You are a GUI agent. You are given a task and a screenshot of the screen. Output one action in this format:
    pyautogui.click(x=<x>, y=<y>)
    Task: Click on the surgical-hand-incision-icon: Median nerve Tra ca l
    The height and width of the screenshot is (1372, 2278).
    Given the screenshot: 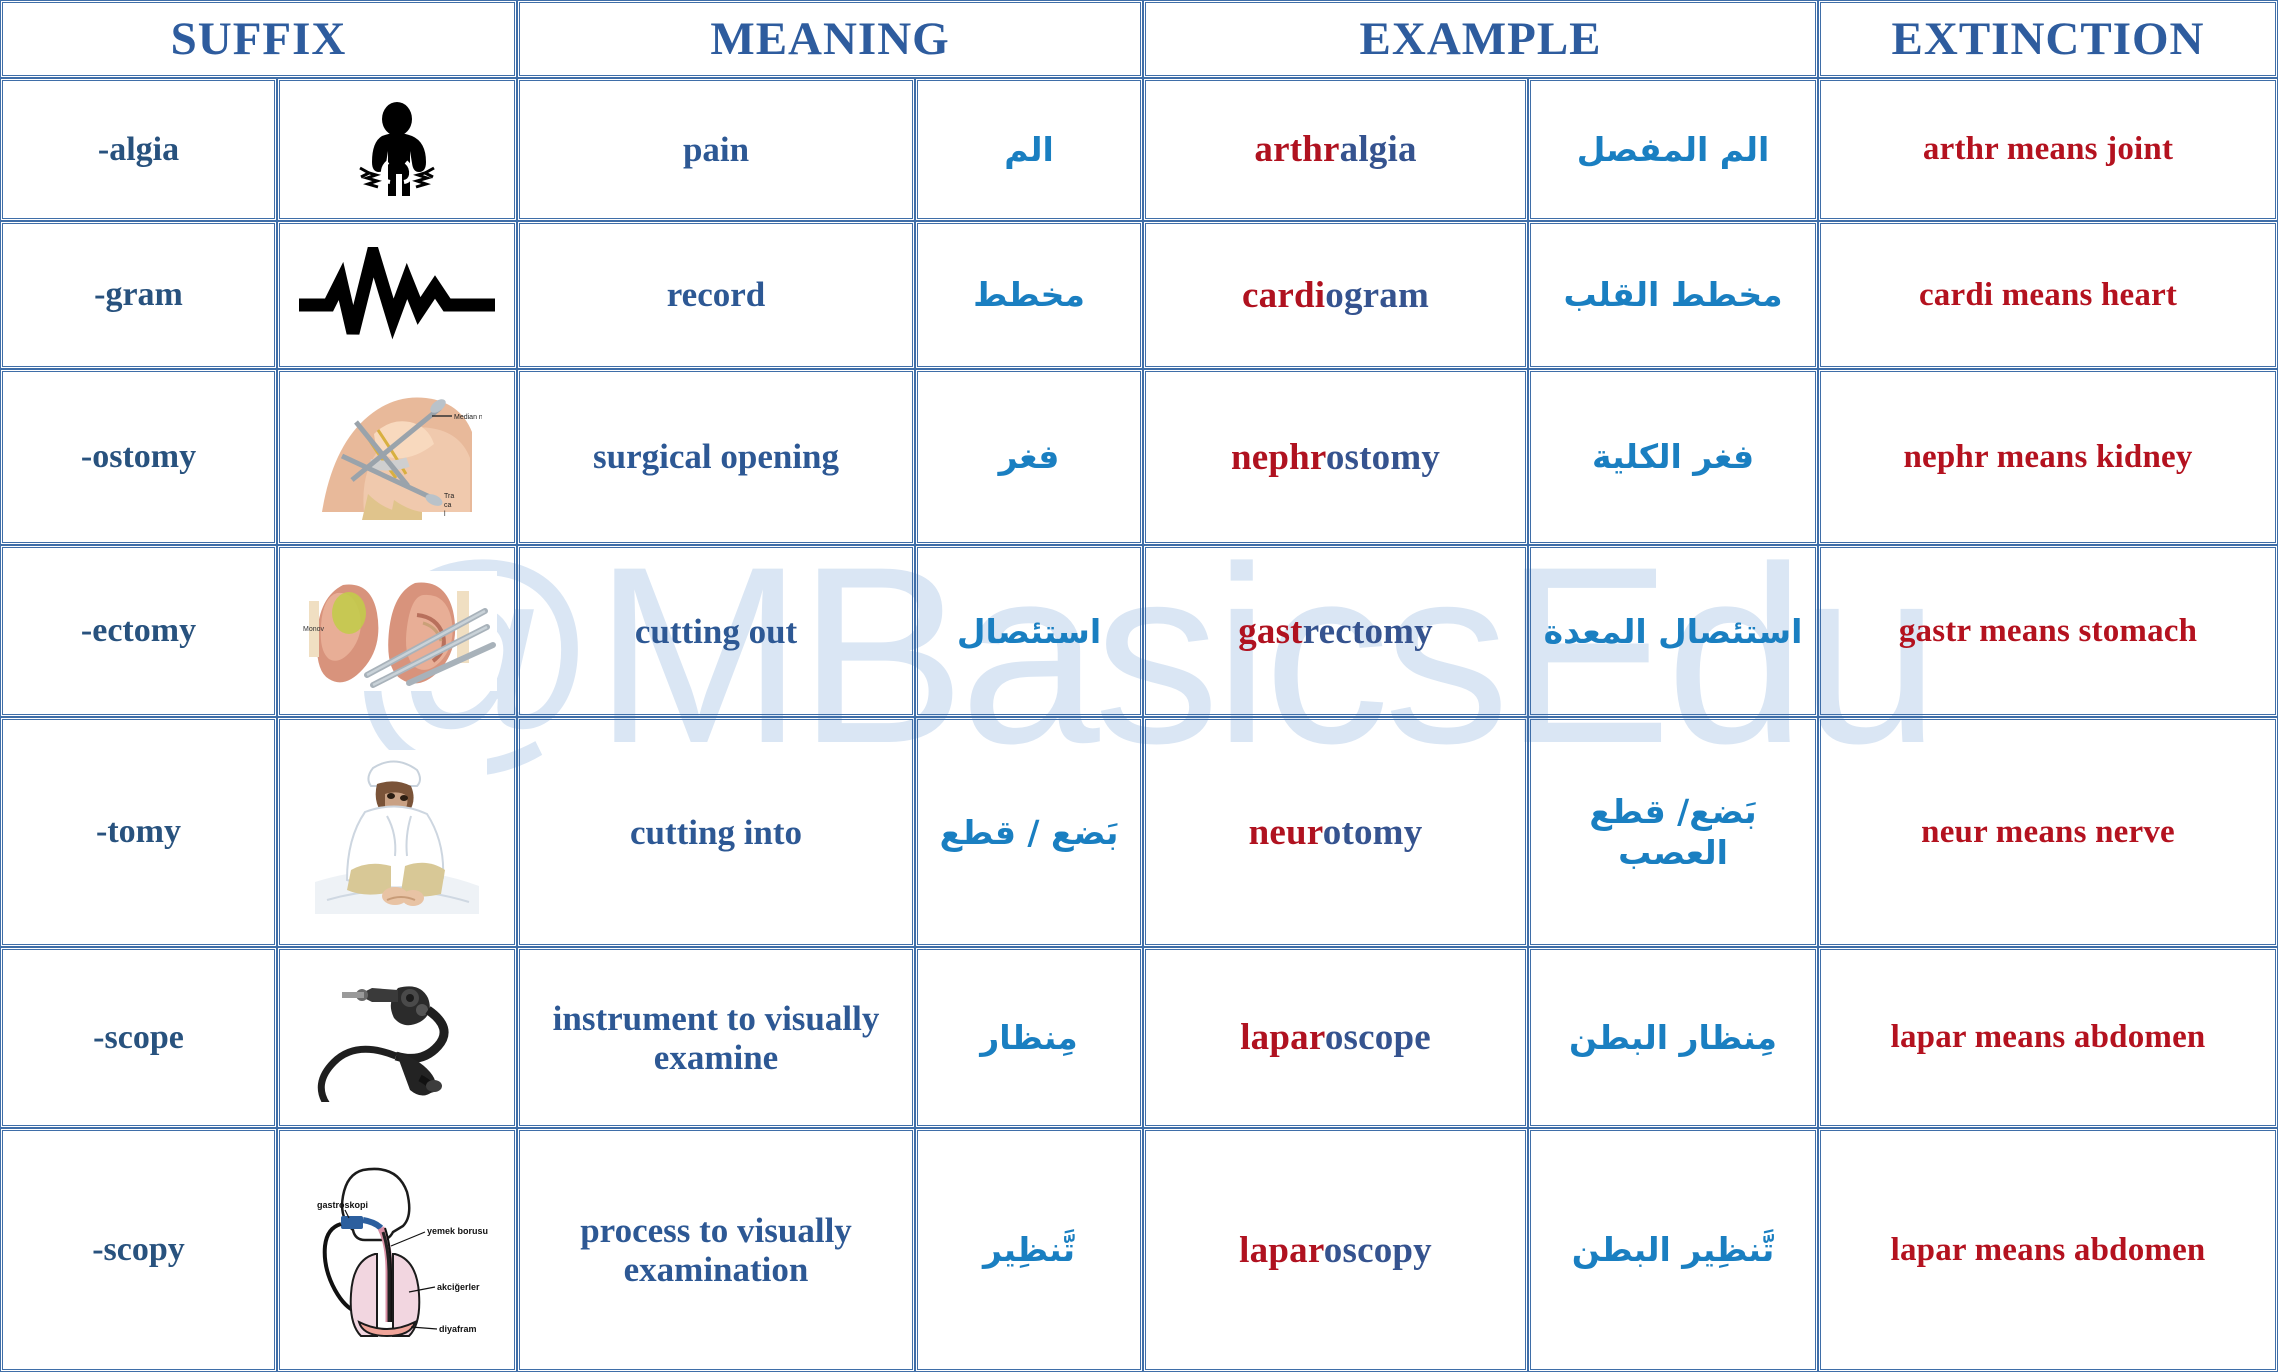 What is the action you would take?
    pyautogui.click(x=397, y=457)
    